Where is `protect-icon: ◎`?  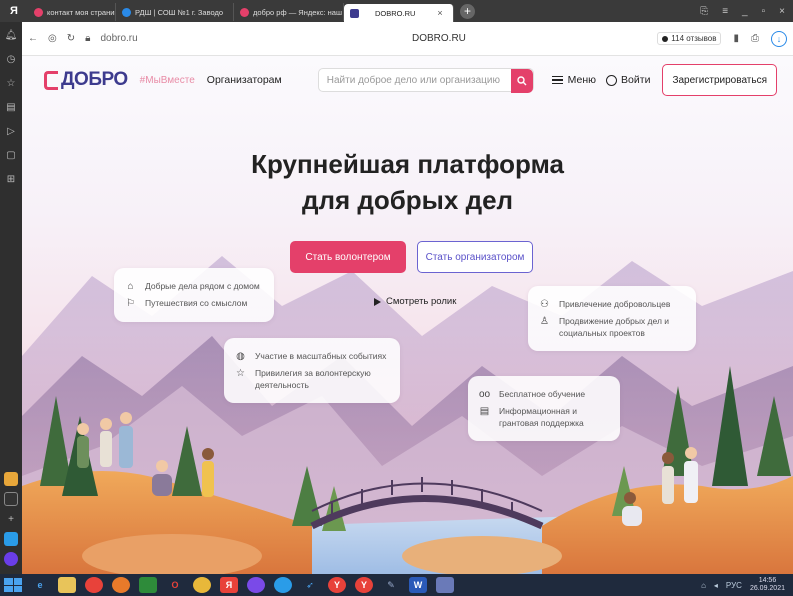 protect-icon: ◎ is located at coordinates (52, 38).